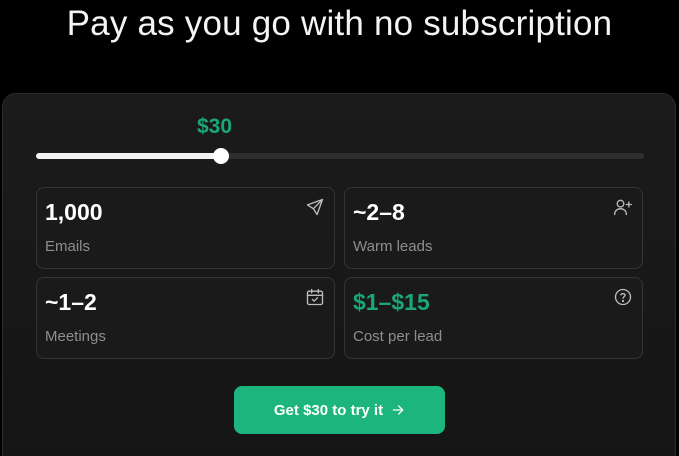 The width and height of the screenshot is (679, 456). What do you see at coordinates (379, 212) in the screenshot?
I see `stat-value: ~2–8` at bounding box center [379, 212].